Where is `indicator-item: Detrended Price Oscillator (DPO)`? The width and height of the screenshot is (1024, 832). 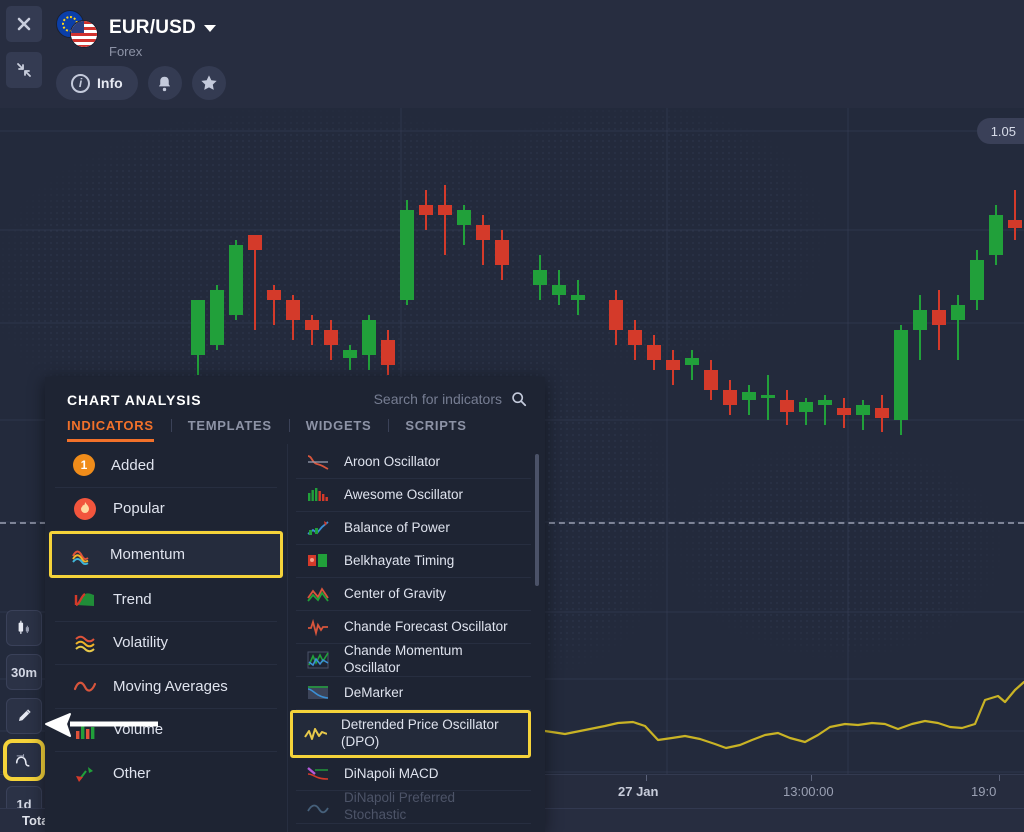
indicator-item: Detrended Price Oscillator (DPO) is located at coordinates (410, 734).